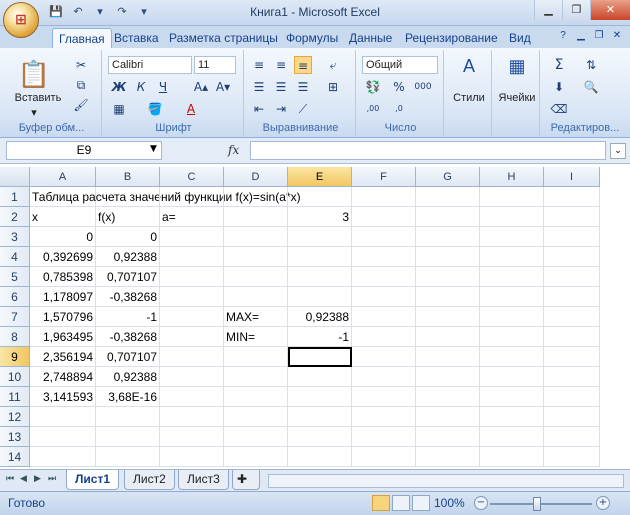  I want to click on column-header-h: H, so click(512, 177).